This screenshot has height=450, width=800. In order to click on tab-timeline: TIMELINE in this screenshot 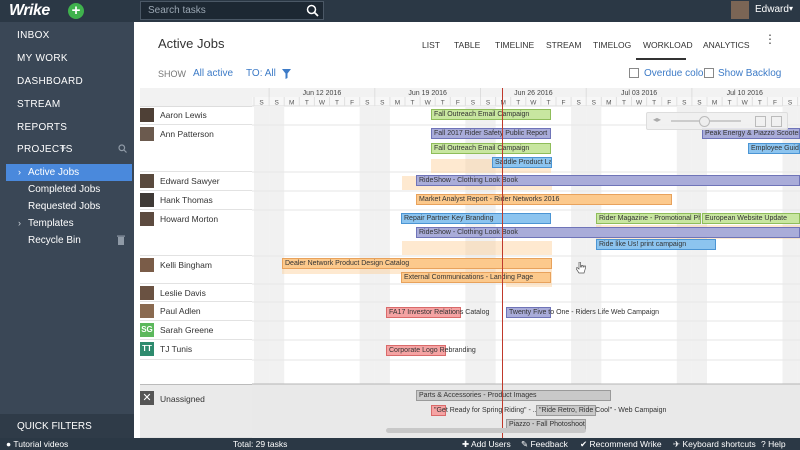, I will do `click(514, 45)`.